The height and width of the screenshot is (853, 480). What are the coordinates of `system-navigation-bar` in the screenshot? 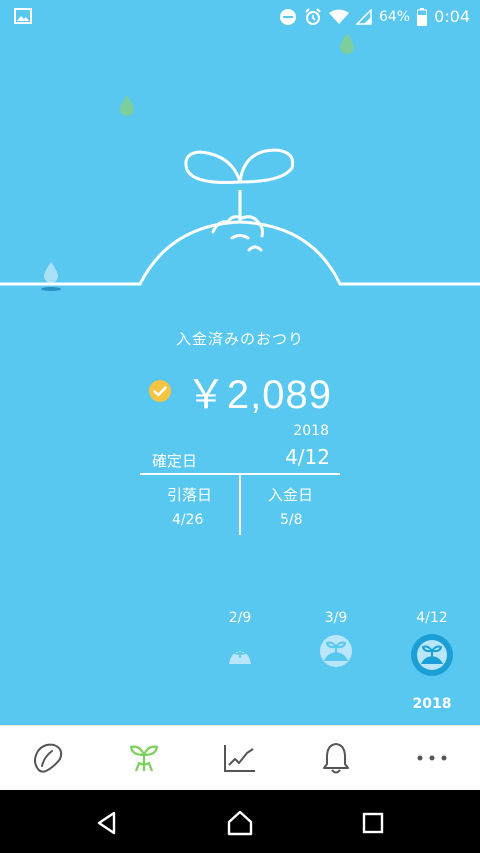 It's located at (240, 821).